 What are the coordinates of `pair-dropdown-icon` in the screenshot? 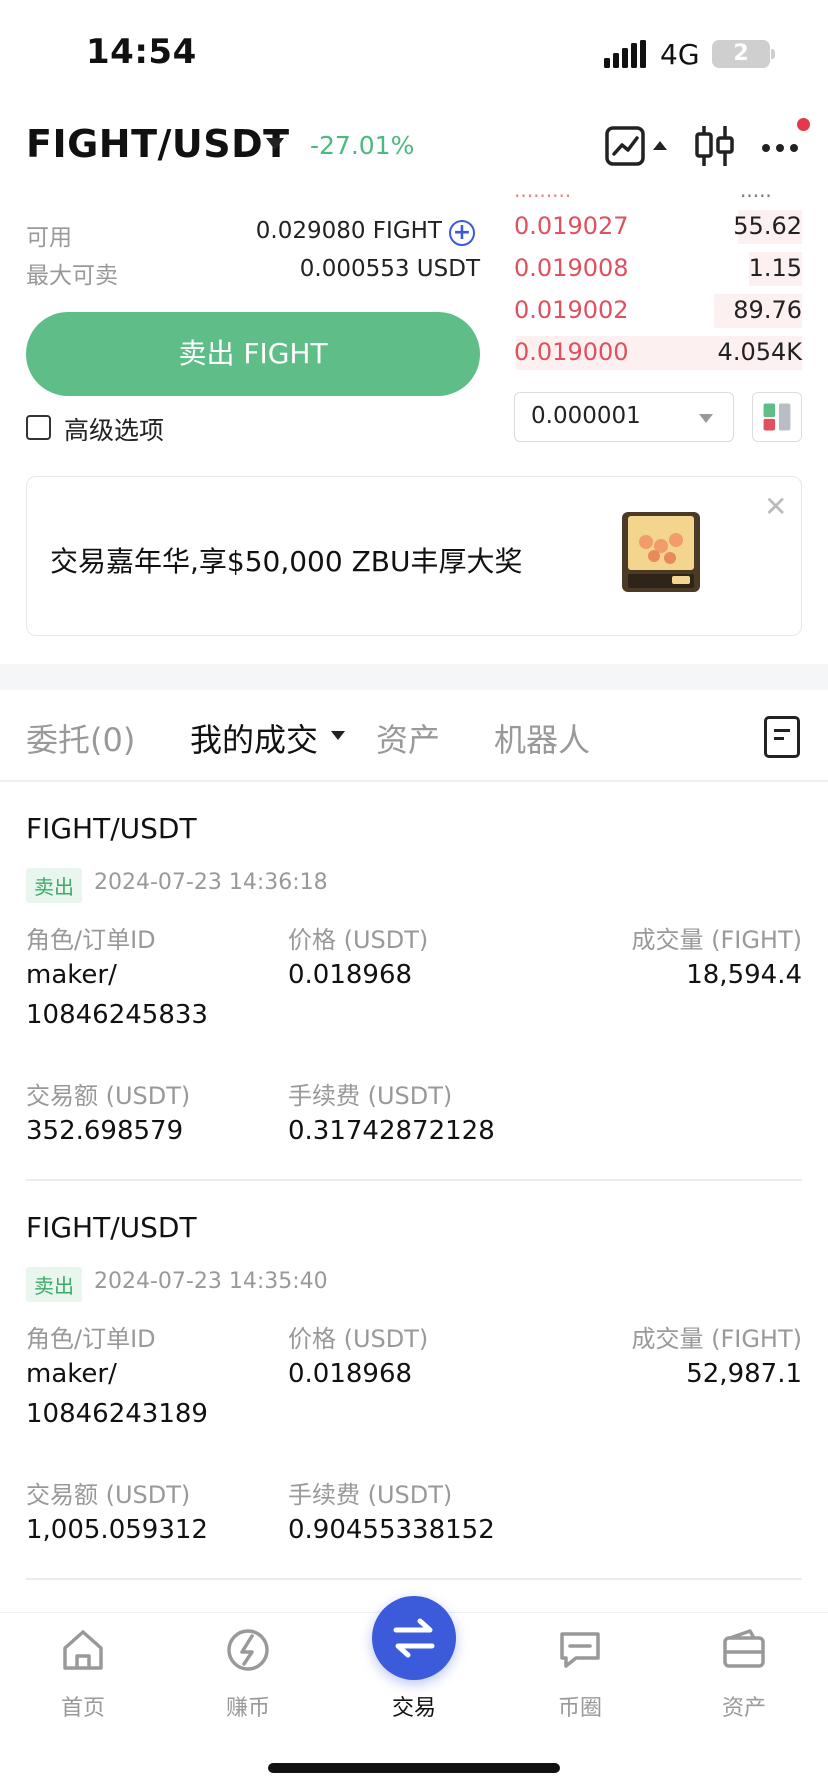 It's located at (275, 144).